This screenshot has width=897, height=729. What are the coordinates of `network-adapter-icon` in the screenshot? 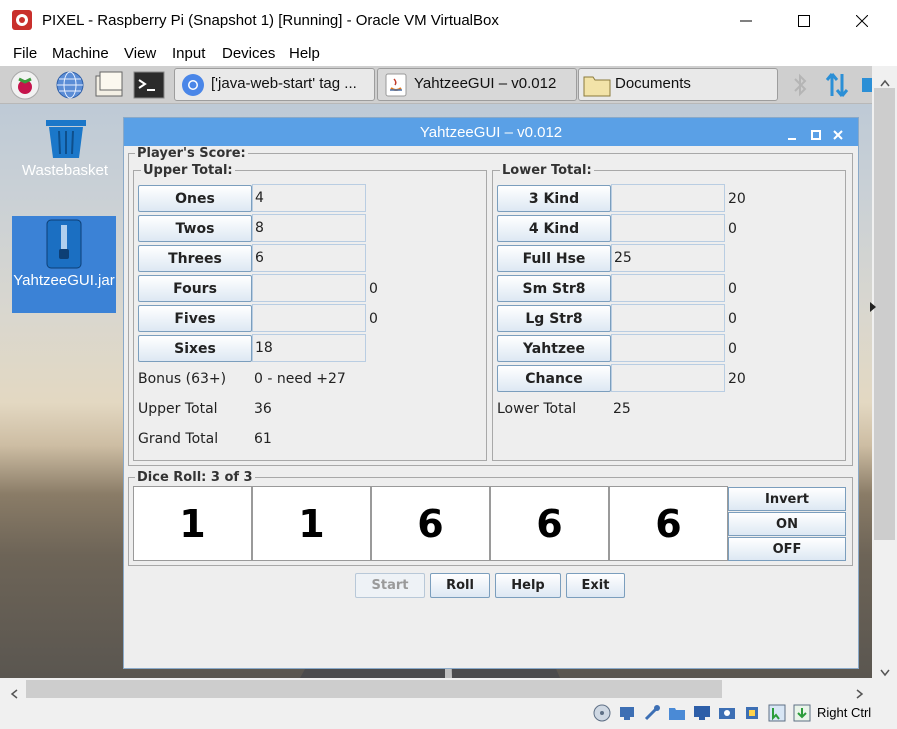 It's located at (627, 713).